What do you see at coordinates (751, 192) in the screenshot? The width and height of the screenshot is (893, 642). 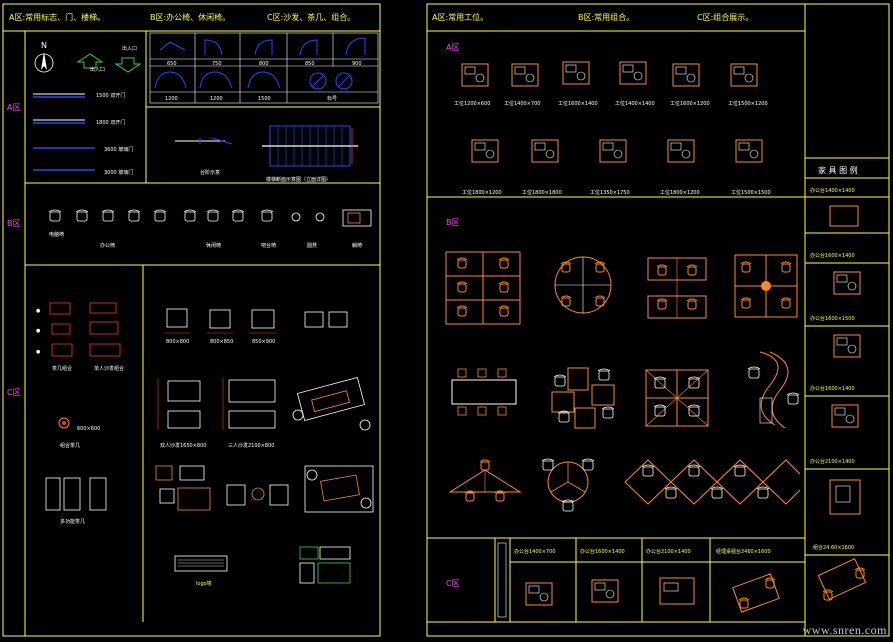 I see `ws-row2-label-4: 工位1500×1500` at bounding box center [751, 192].